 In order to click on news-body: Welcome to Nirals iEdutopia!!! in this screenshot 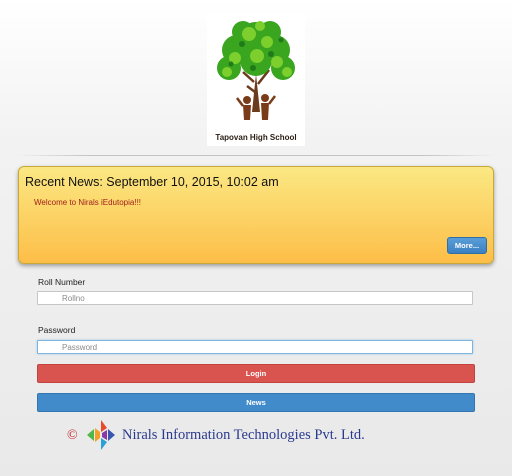, I will do `click(88, 202)`.